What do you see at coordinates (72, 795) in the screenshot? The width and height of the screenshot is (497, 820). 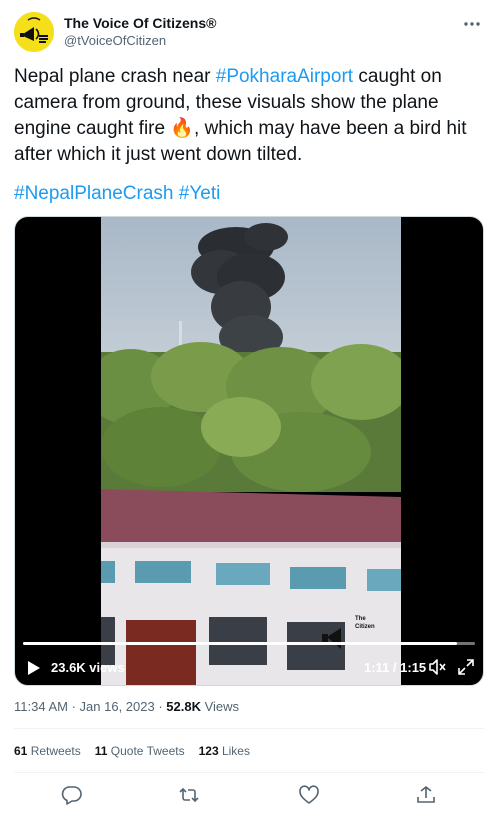 I see `reply-icon` at bounding box center [72, 795].